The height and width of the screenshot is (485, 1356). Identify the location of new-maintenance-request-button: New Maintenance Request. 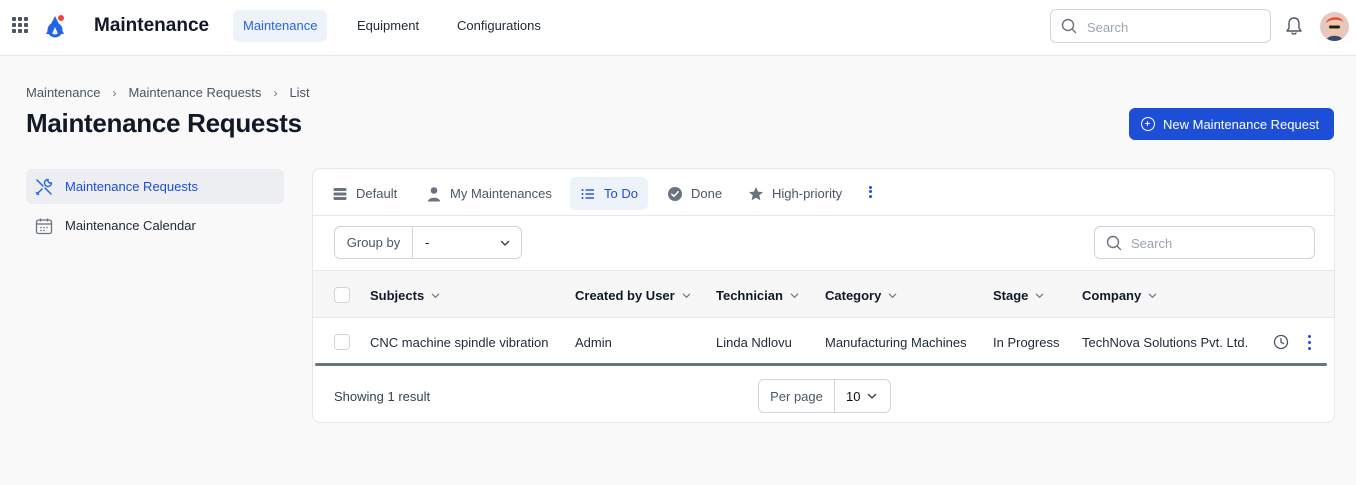
(1231, 124).